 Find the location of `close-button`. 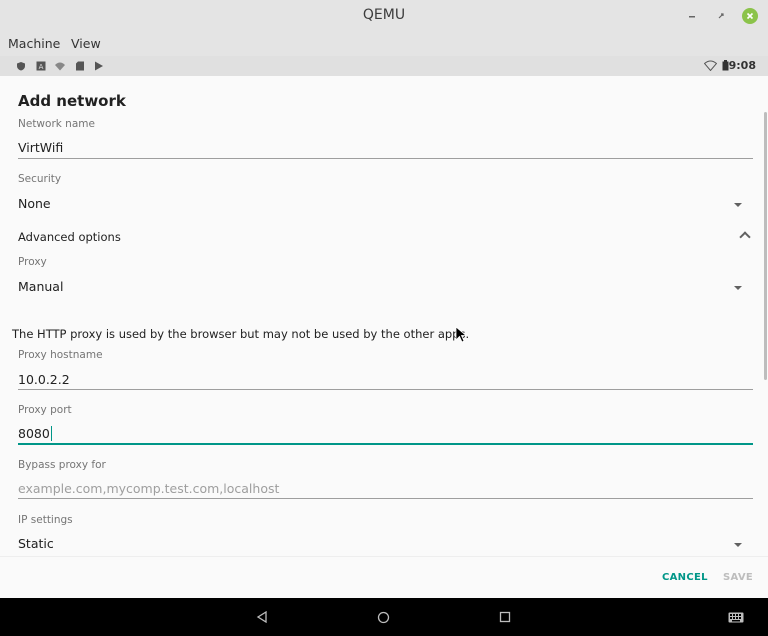

close-button is located at coordinates (750, 16).